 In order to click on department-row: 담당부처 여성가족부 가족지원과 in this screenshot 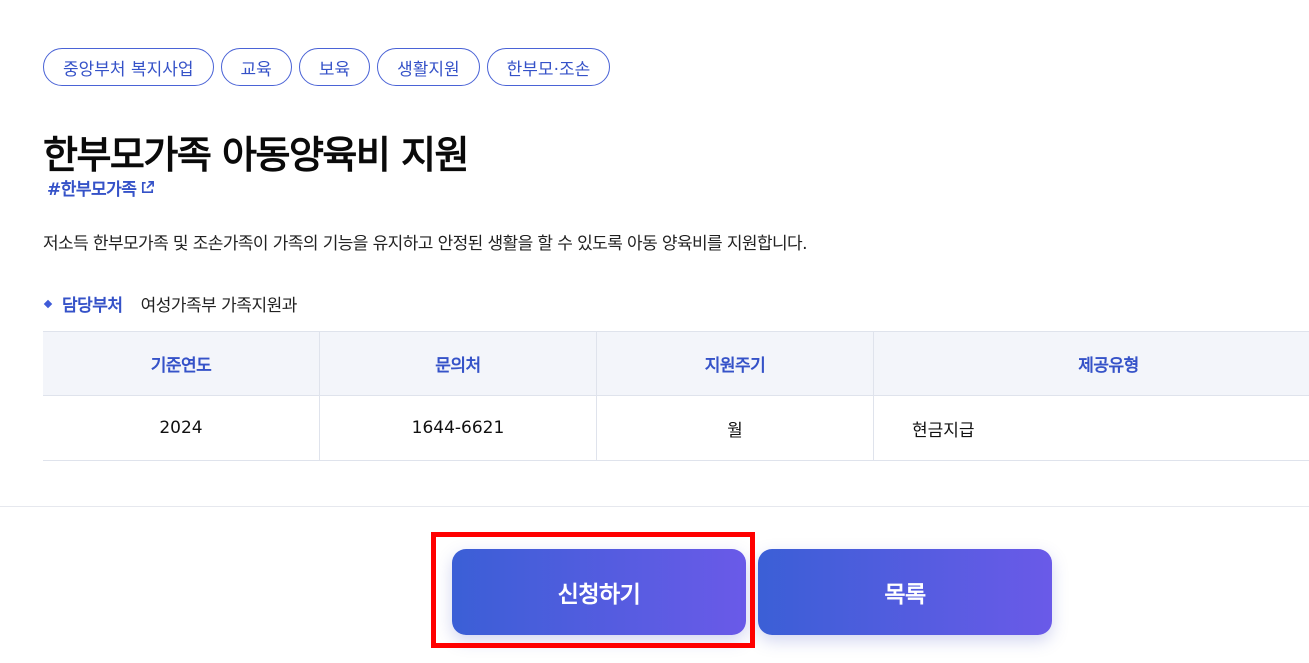, I will do `click(170, 303)`.